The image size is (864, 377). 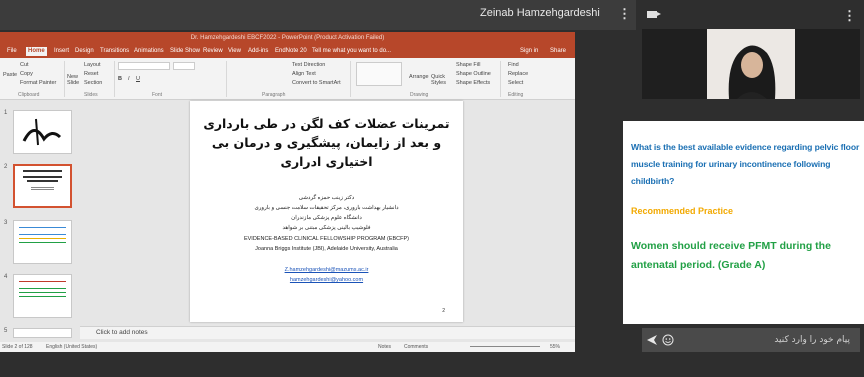 I want to click on send-icon, so click(x=652, y=340).